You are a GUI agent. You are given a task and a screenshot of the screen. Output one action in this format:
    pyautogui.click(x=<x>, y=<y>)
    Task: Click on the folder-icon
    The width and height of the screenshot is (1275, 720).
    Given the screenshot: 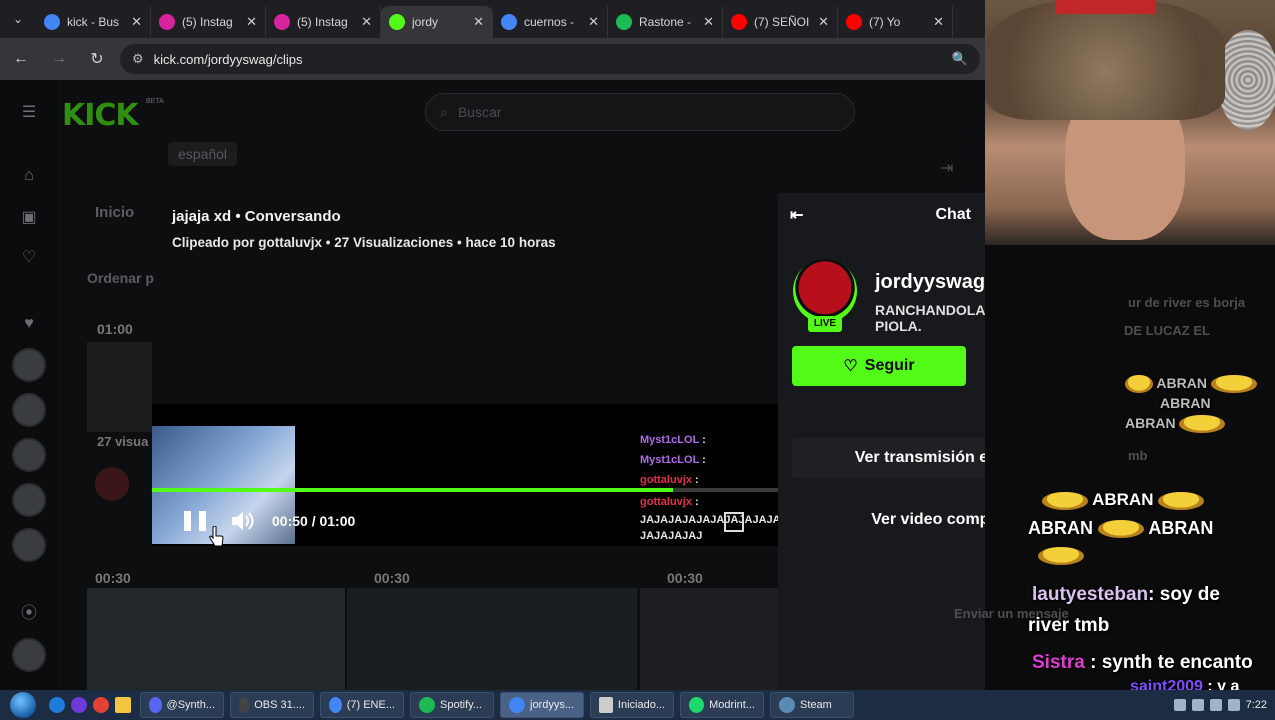 What is the action you would take?
    pyautogui.click(x=123, y=705)
    